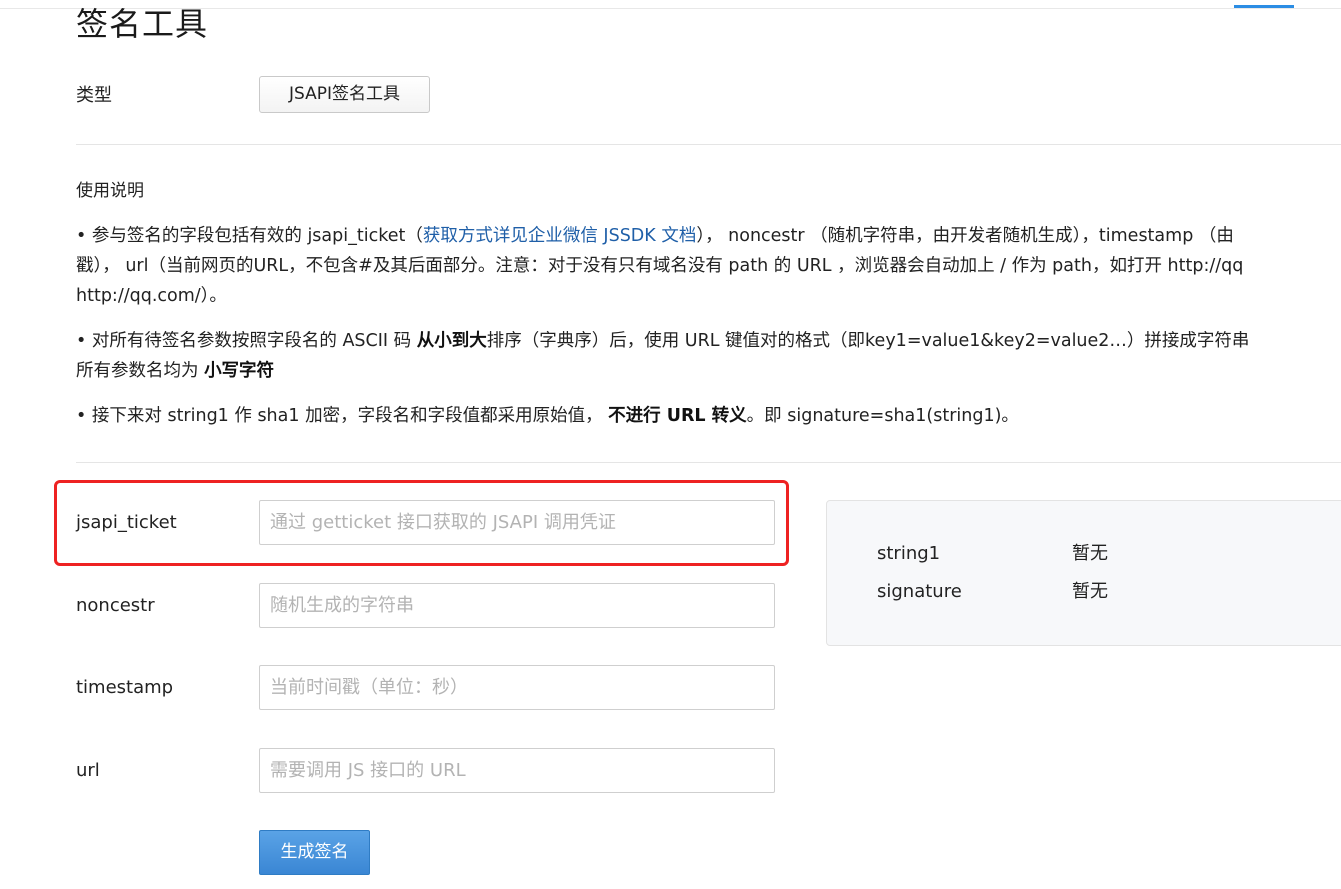  What do you see at coordinates (517, 522) in the screenshot?
I see `jsapi-ticket-input` at bounding box center [517, 522].